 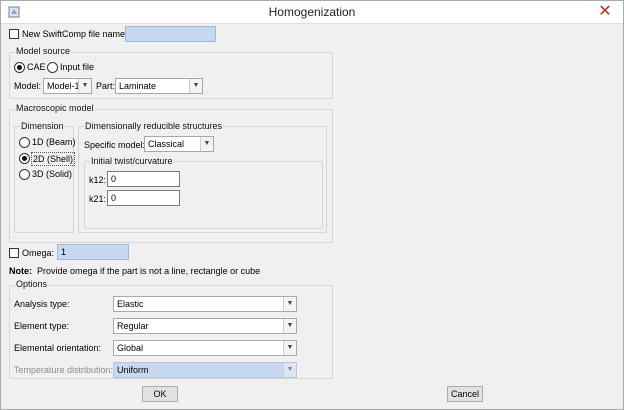 I want to click on part-select: Laminate ▼, so click(x=159, y=86).